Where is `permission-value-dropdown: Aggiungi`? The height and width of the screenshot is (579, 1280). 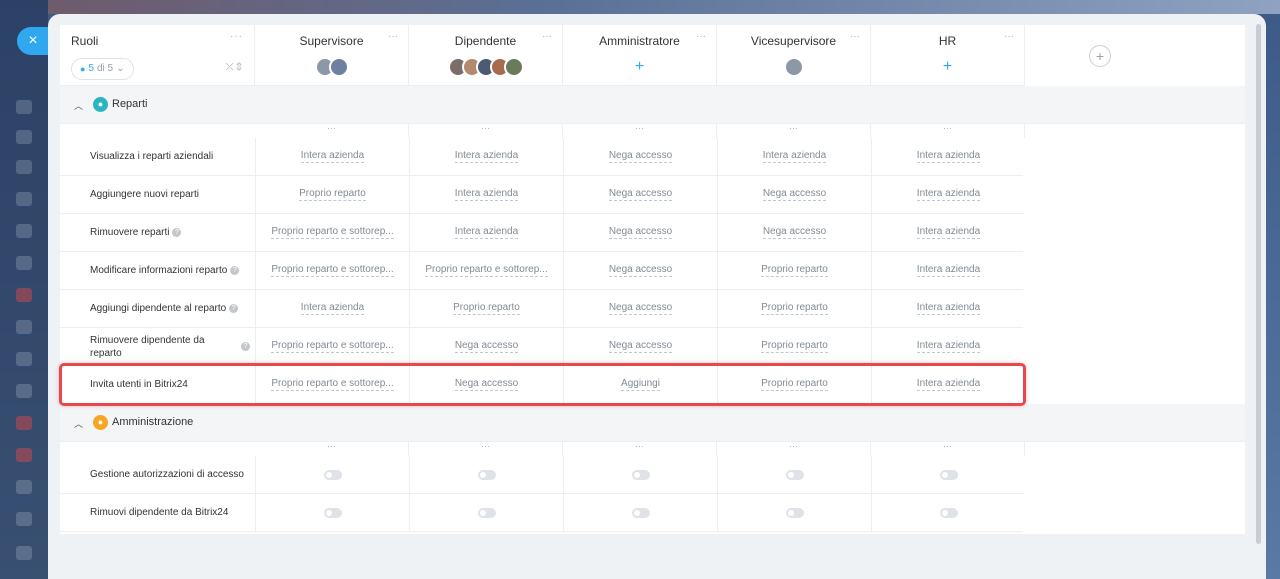
permission-value-dropdown: Aggiungi is located at coordinates (640, 384).